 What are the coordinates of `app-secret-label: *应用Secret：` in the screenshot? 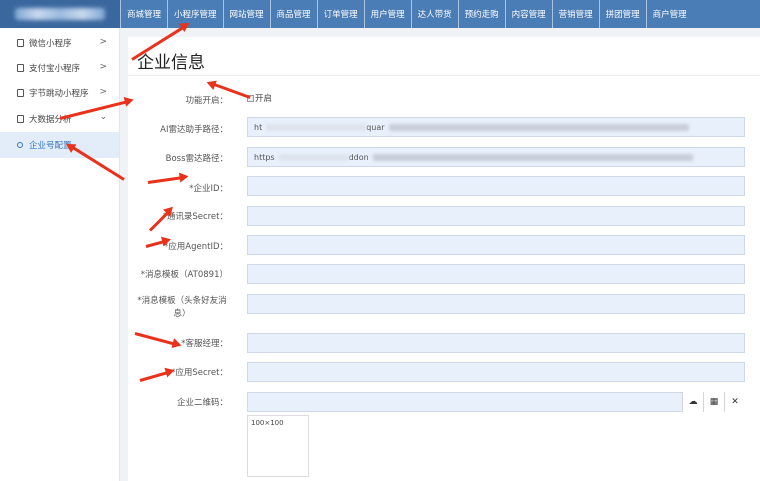 It's located at (199, 373).